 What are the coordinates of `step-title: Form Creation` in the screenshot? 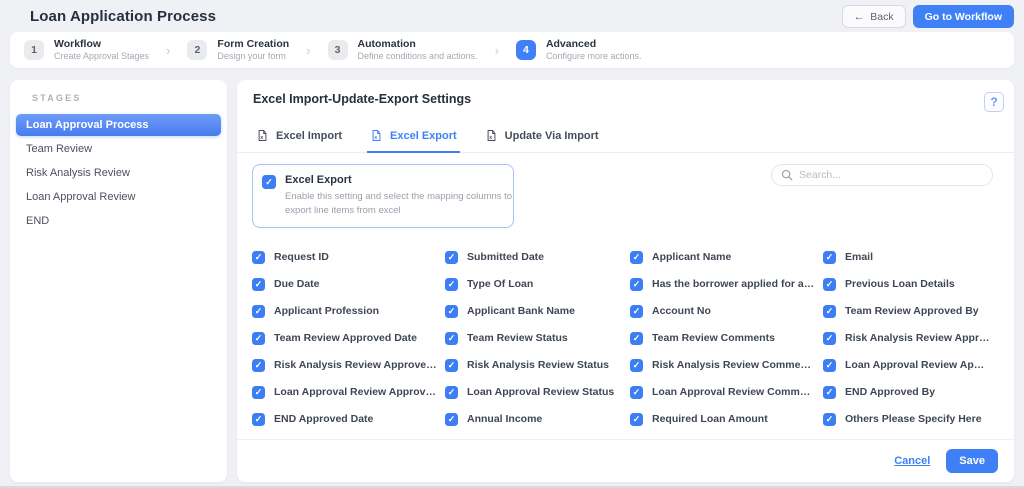 It's located at (253, 43).